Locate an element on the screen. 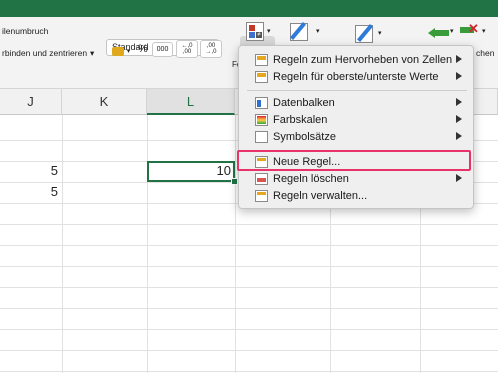 The height and width of the screenshot is (373, 498). menu-item-highlight-cells-rules: Regeln zum Hervorheben von Zellen is located at coordinates (356, 59).